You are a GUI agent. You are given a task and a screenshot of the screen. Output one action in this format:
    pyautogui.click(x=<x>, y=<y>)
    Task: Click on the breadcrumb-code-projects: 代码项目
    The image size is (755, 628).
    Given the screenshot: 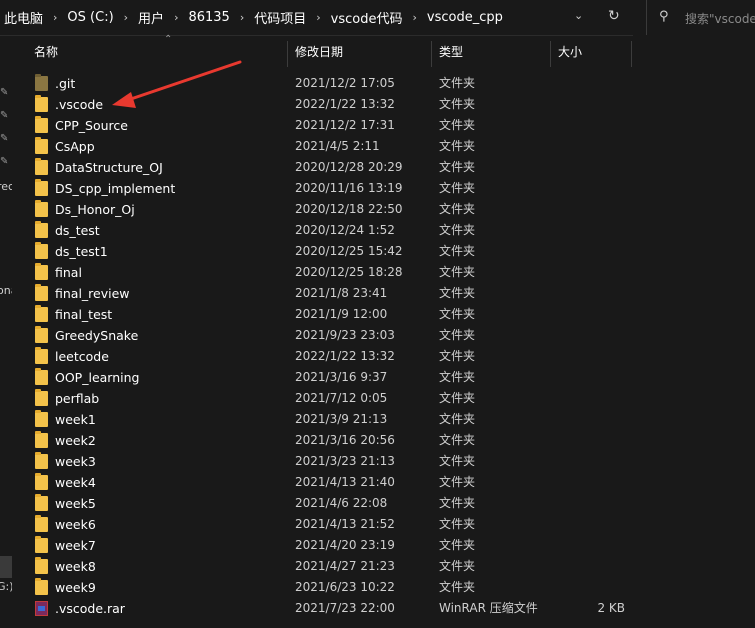 What is the action you would take?
    pyautogui.click(x=280, y=17)
    